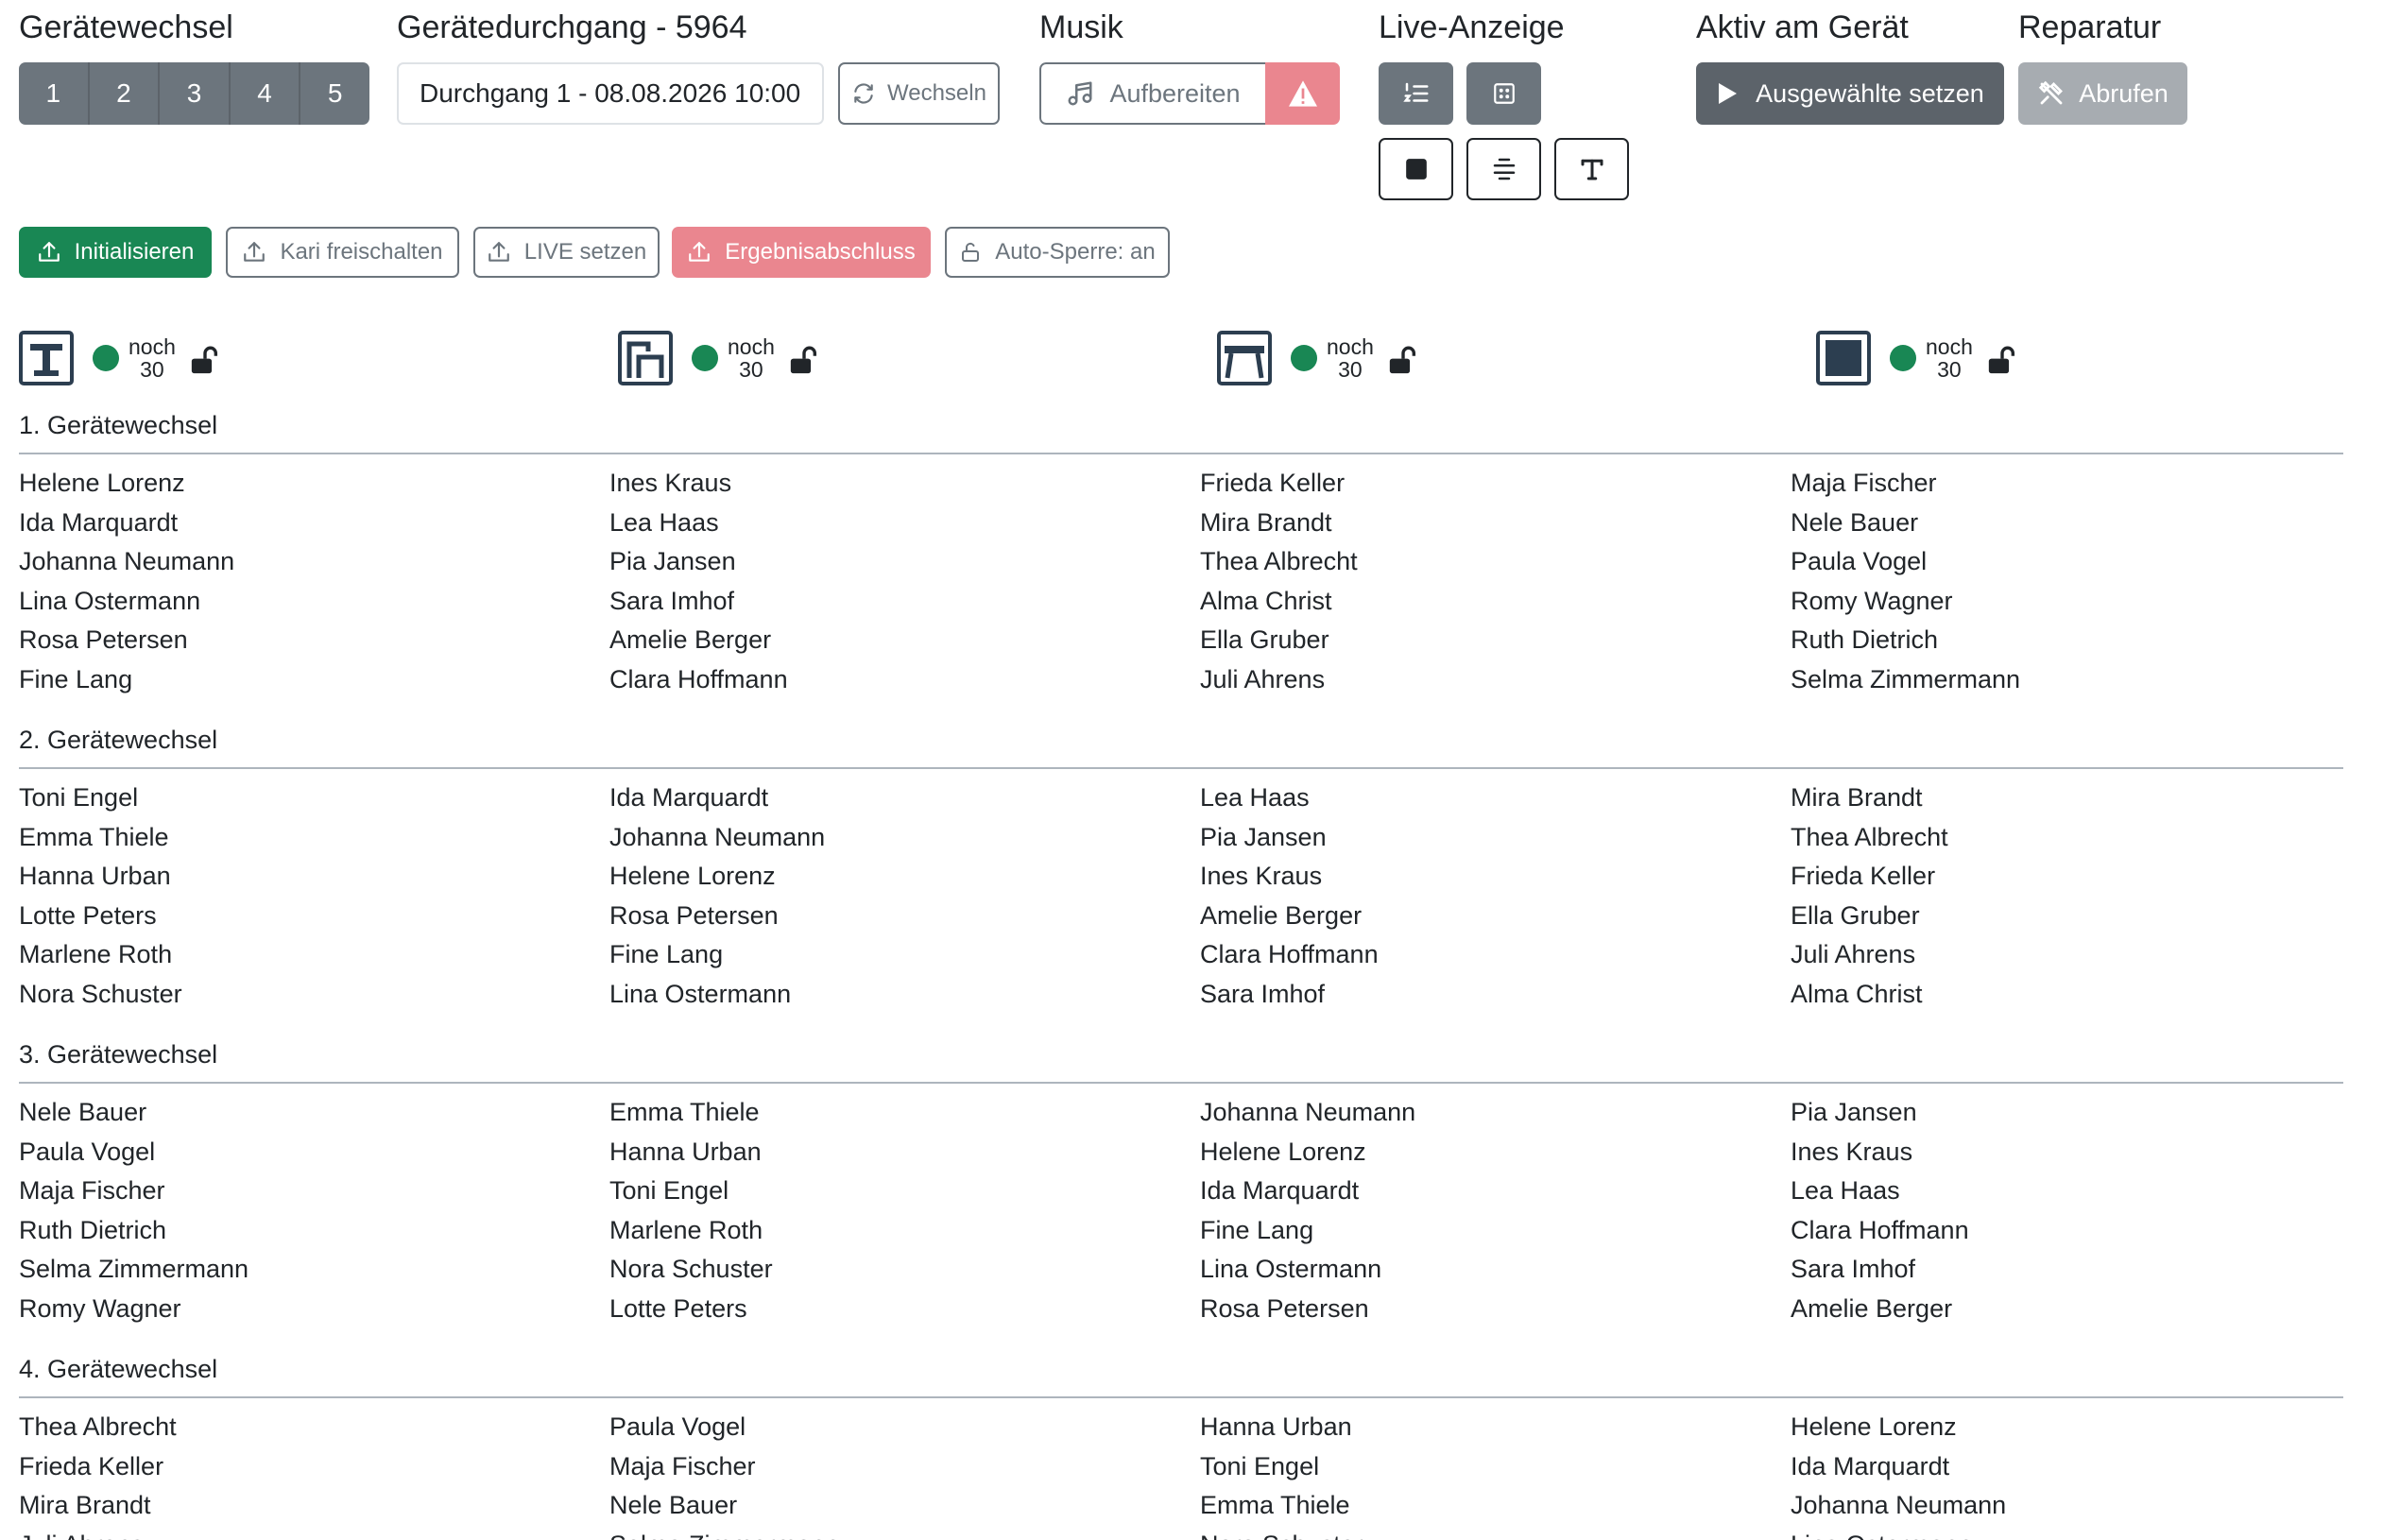  I want to click on ausgewaehlte-setzen-button: Ausgewählte setzen, so click(1850, 93).